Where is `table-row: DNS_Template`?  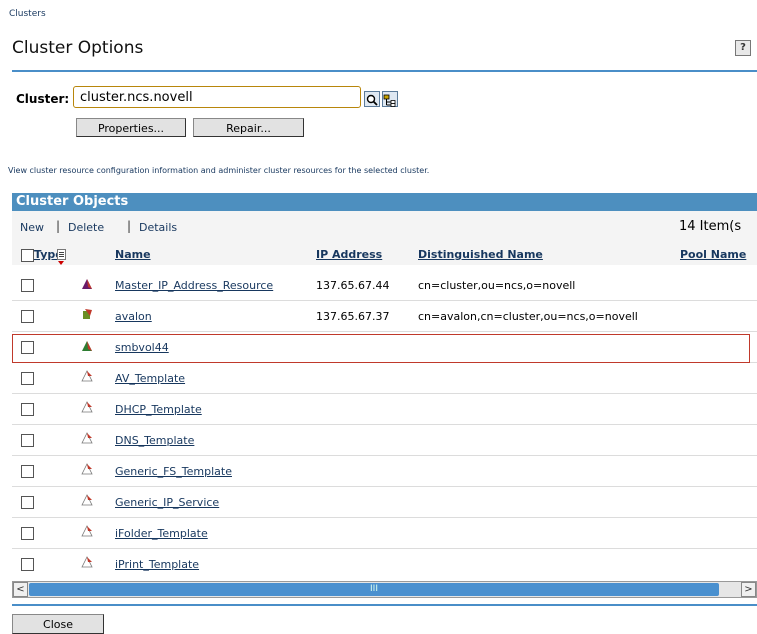
table-row: DNS_Template is located at coordinates (384, 440).